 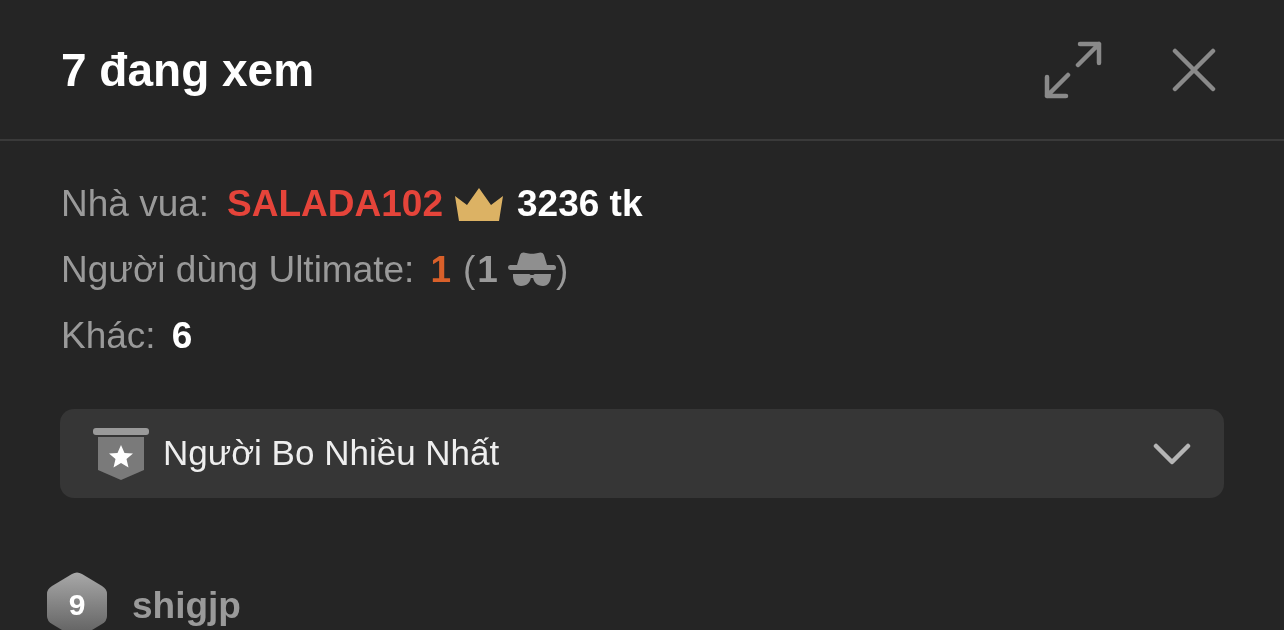 I want to click on anonymous-count: 1, so click(x=487, y=270).